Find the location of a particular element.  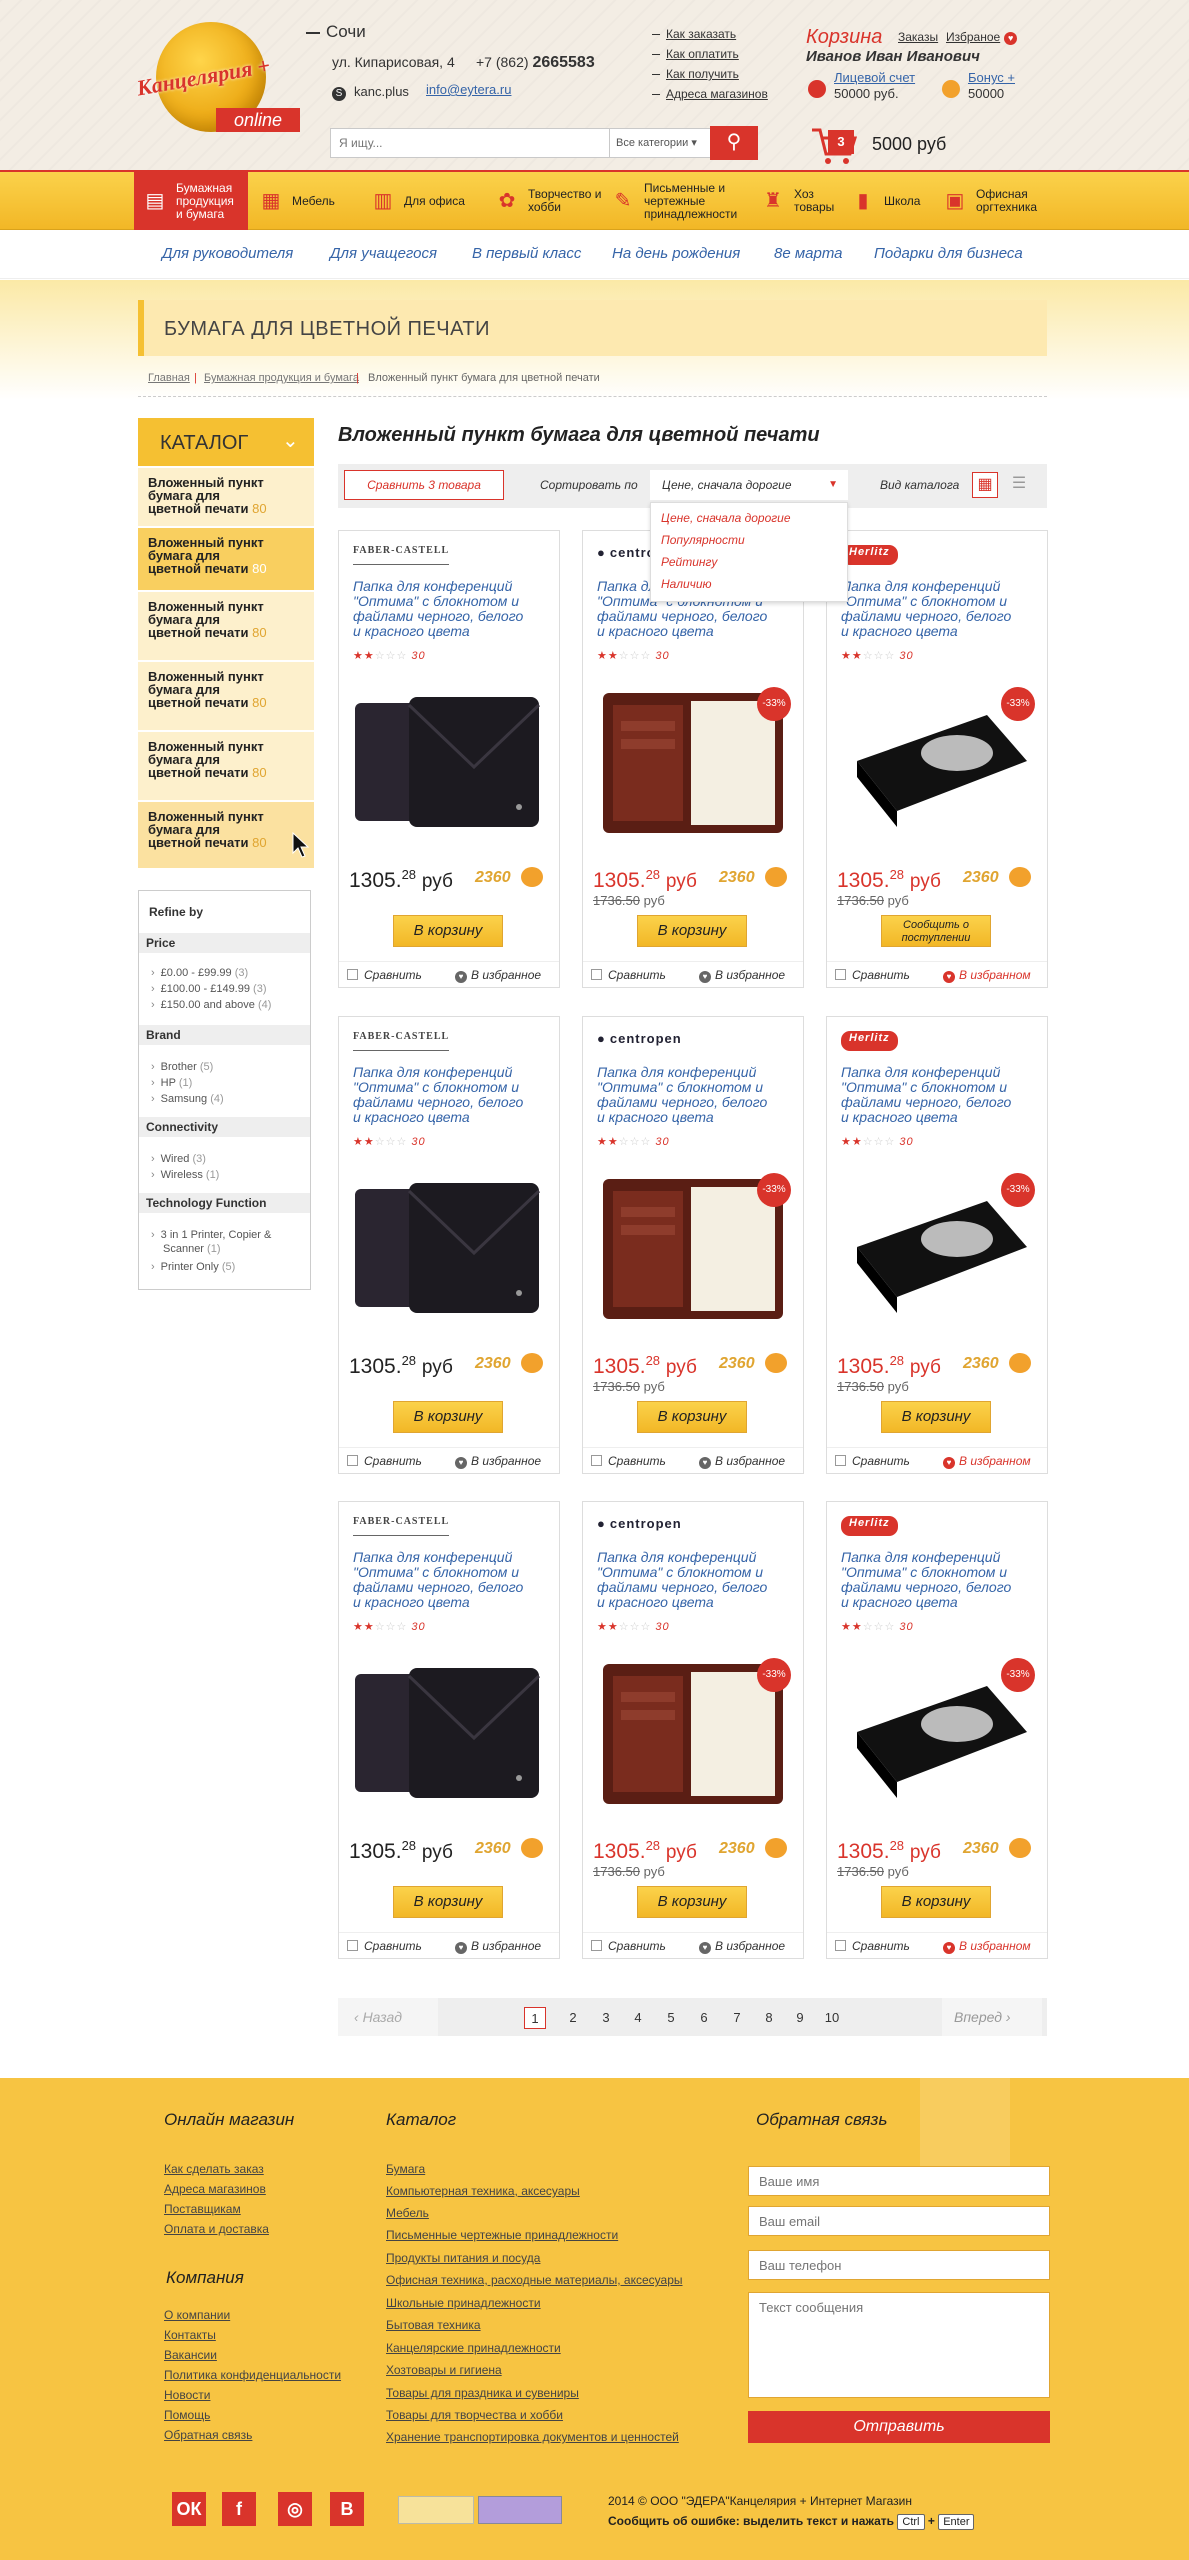

page-6: 6 is located at coordinates (704, 2018).